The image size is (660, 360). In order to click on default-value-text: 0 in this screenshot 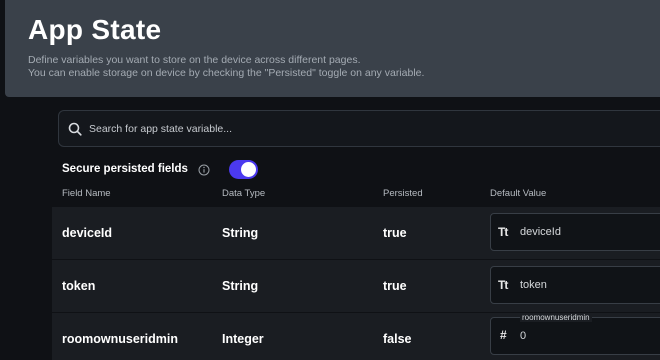, I will do `click(523, 336)`.